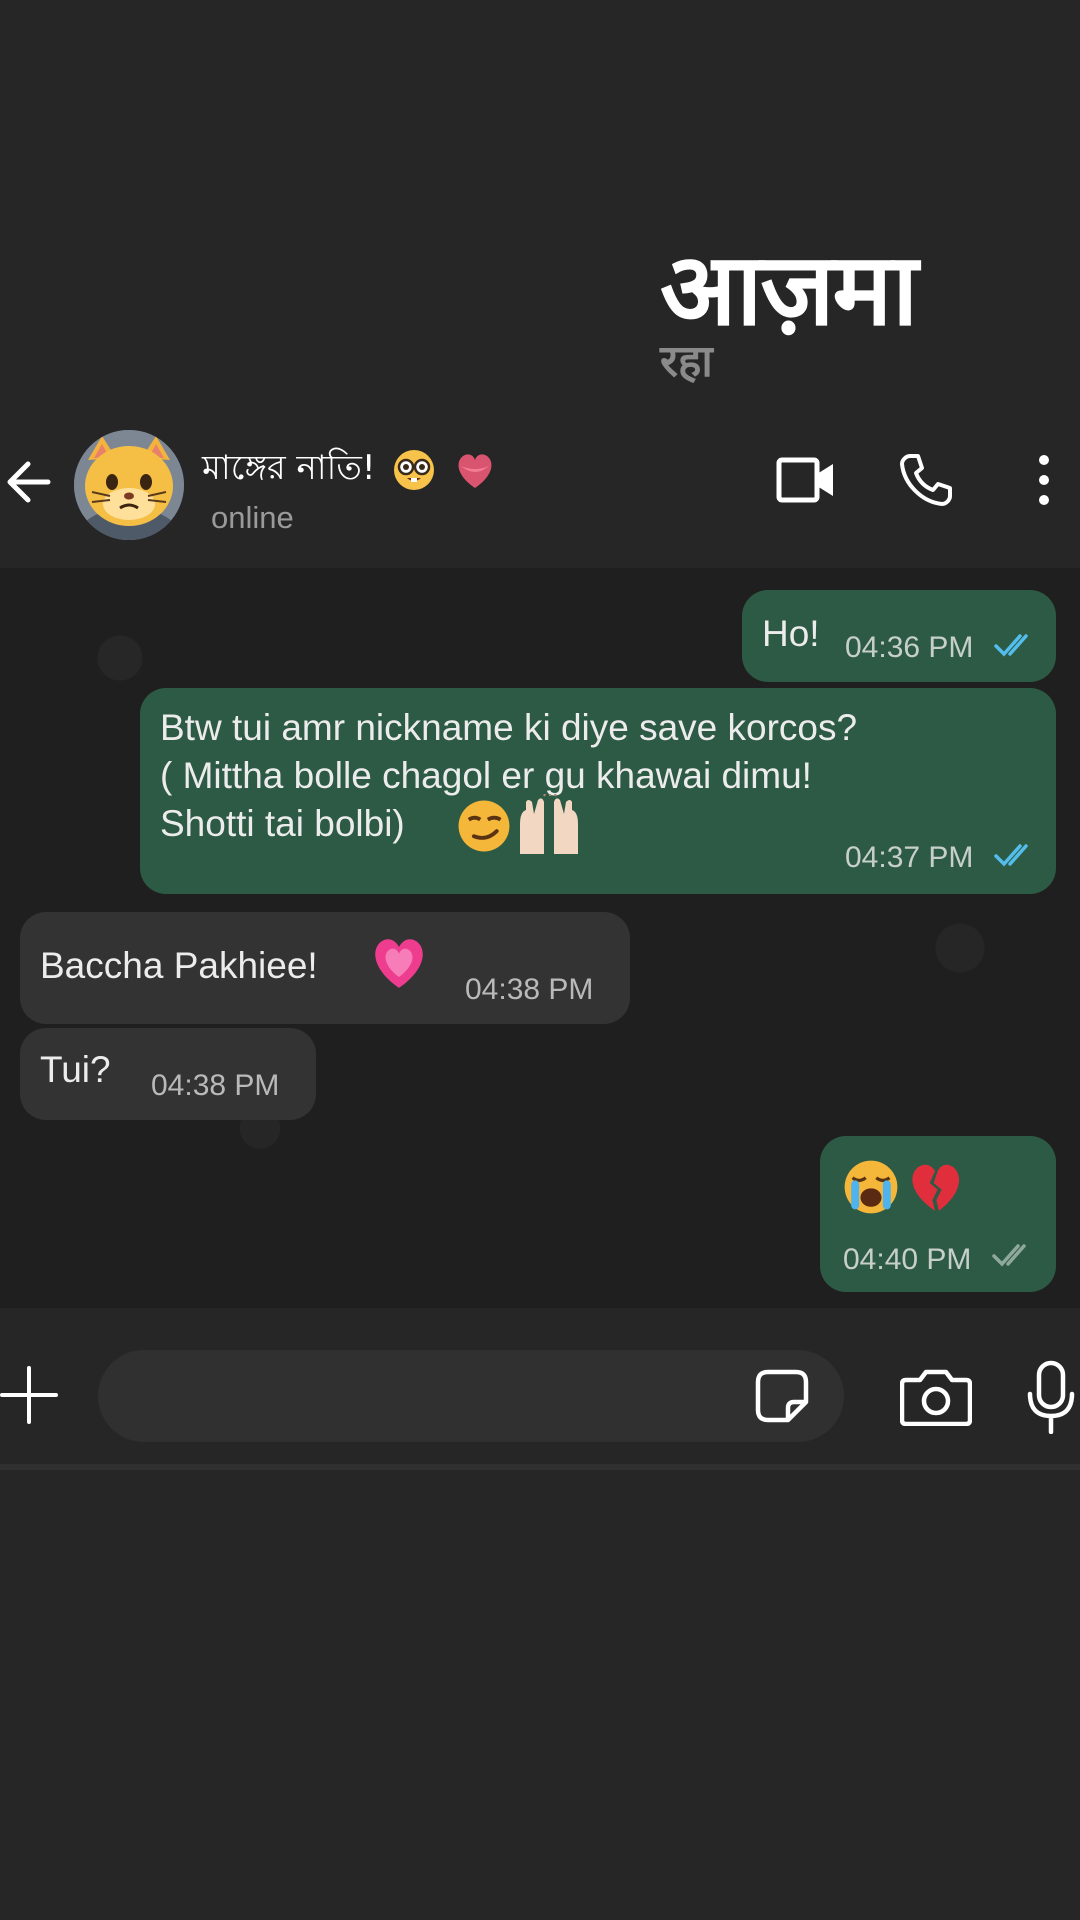 Image resolution: width=1080 pixels, height=1920 pixels. I want to click on message-text: Ho!, so click(791, 633).